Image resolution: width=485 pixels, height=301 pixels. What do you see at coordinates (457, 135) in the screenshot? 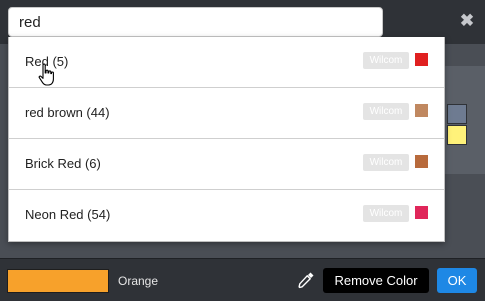
I see `background-swatch-yellow` at bounding box center [457, 135].